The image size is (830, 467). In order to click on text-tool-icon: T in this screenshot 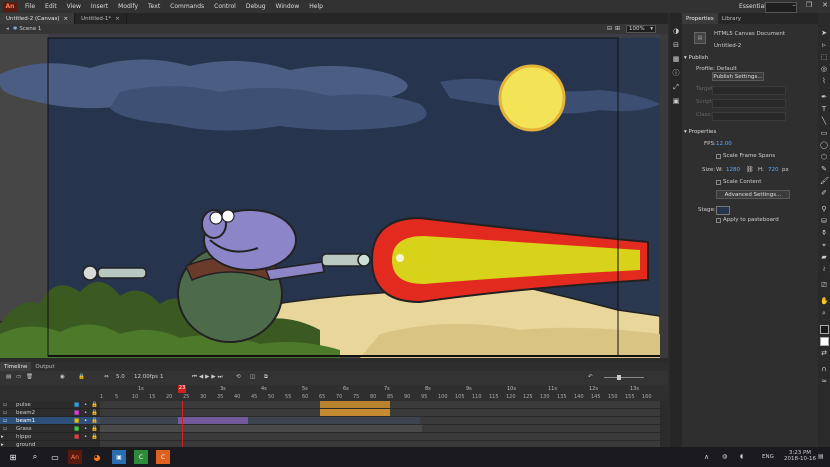, I will do `click(824, 109)`.